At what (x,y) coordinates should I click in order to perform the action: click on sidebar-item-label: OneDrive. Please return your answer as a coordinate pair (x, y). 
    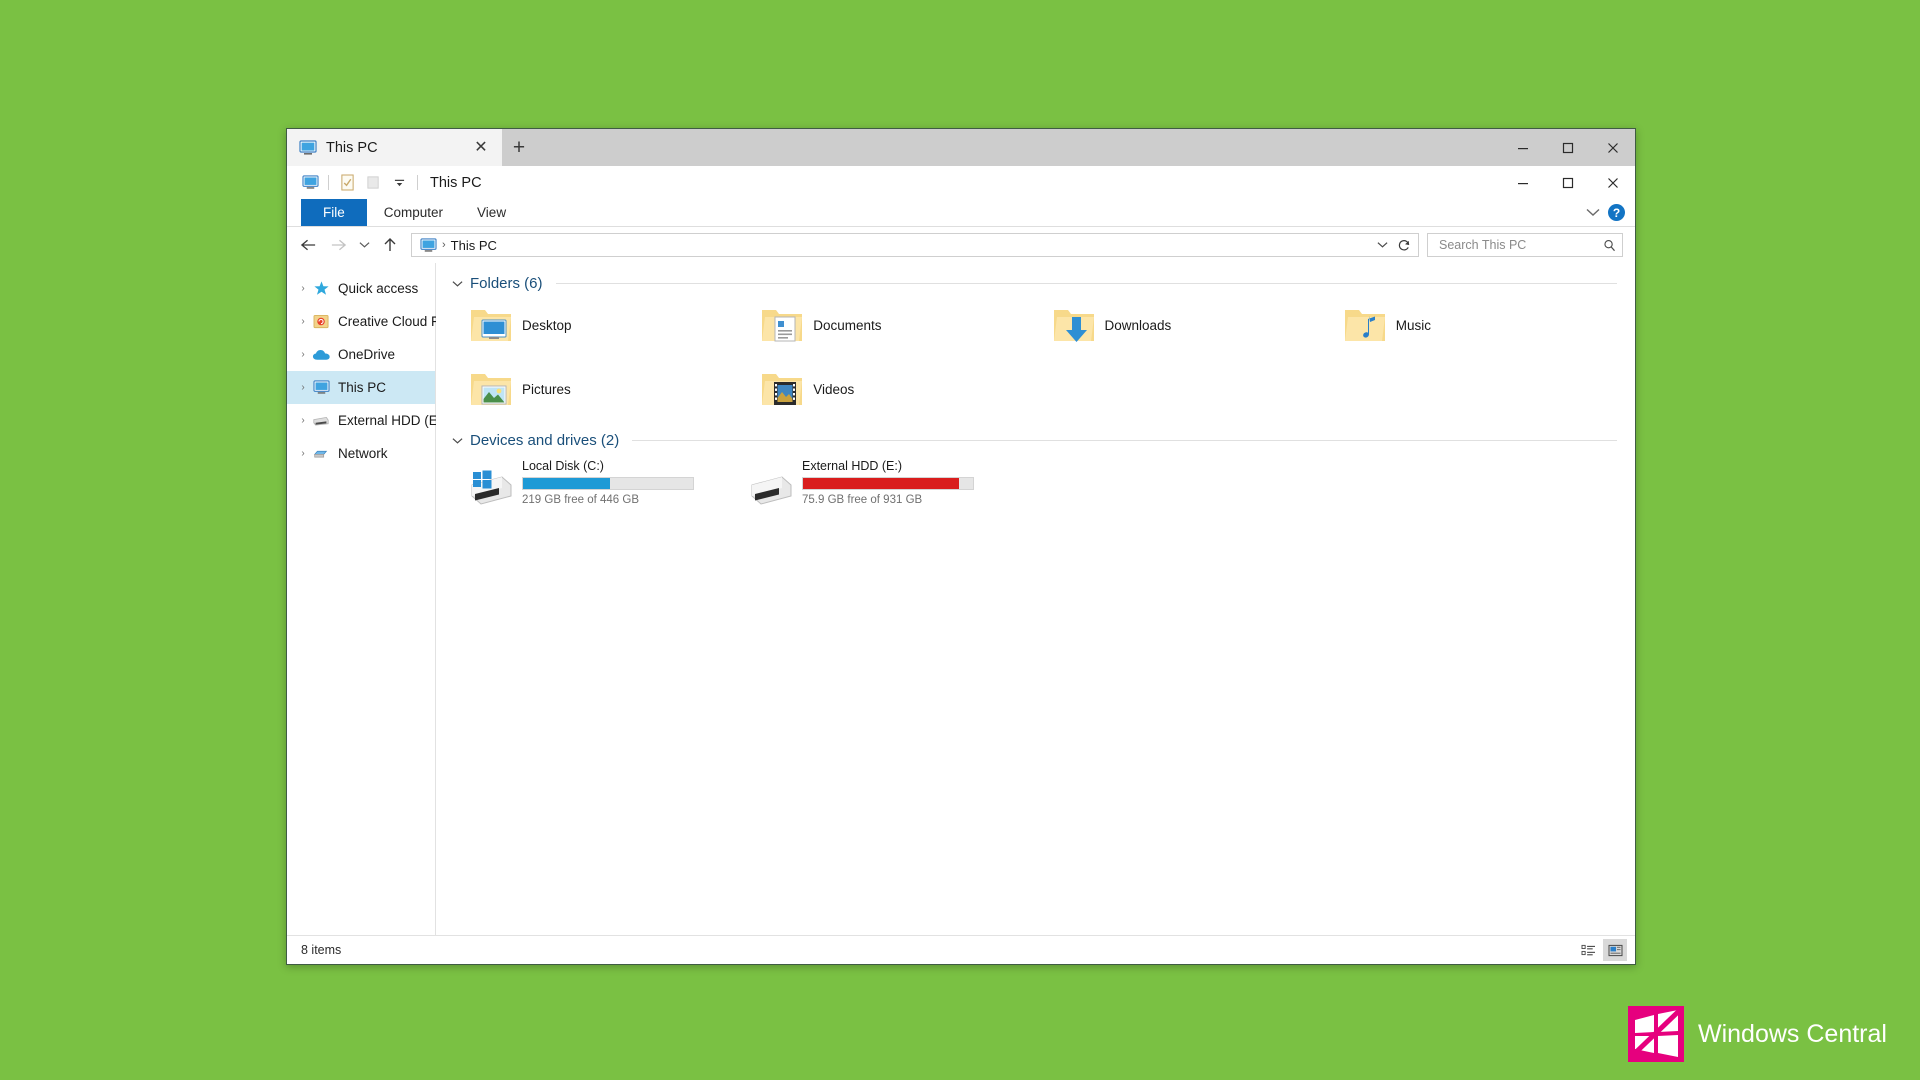
    Looking at the image, I should click on (367, 354).